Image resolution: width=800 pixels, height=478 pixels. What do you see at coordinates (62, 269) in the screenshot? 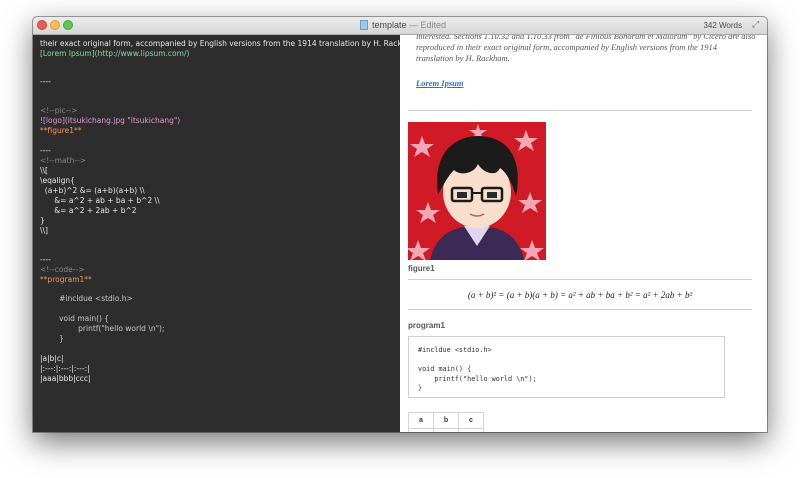
I see `editor-line: <!--code-->` at bounding box center [62, 269].